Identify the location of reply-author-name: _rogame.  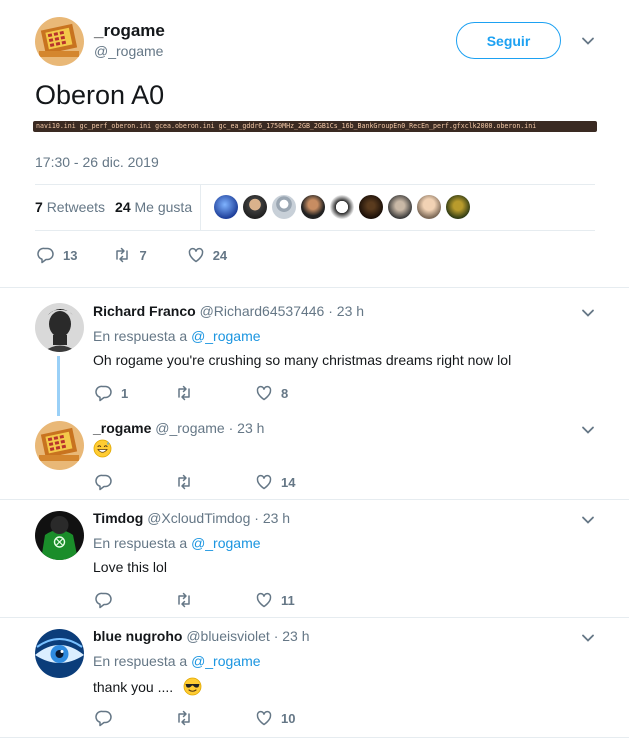
(122, 428).